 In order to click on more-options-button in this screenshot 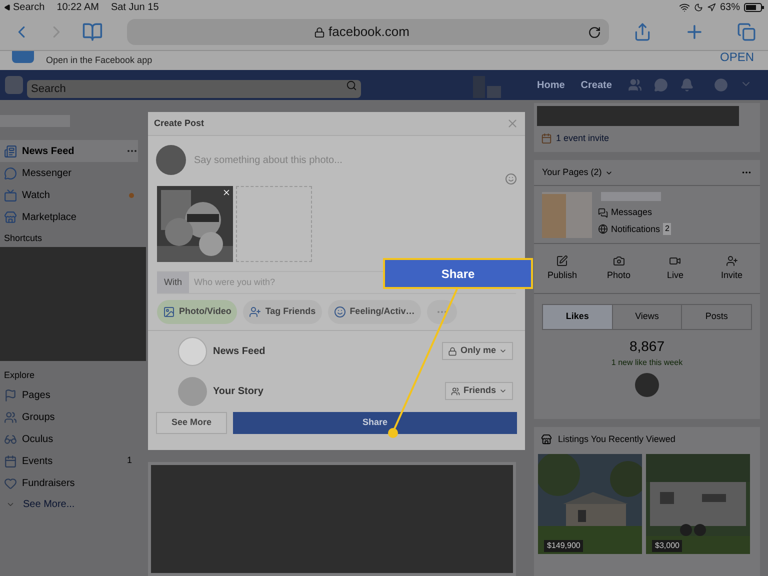, I will do `click(441, 312)`.